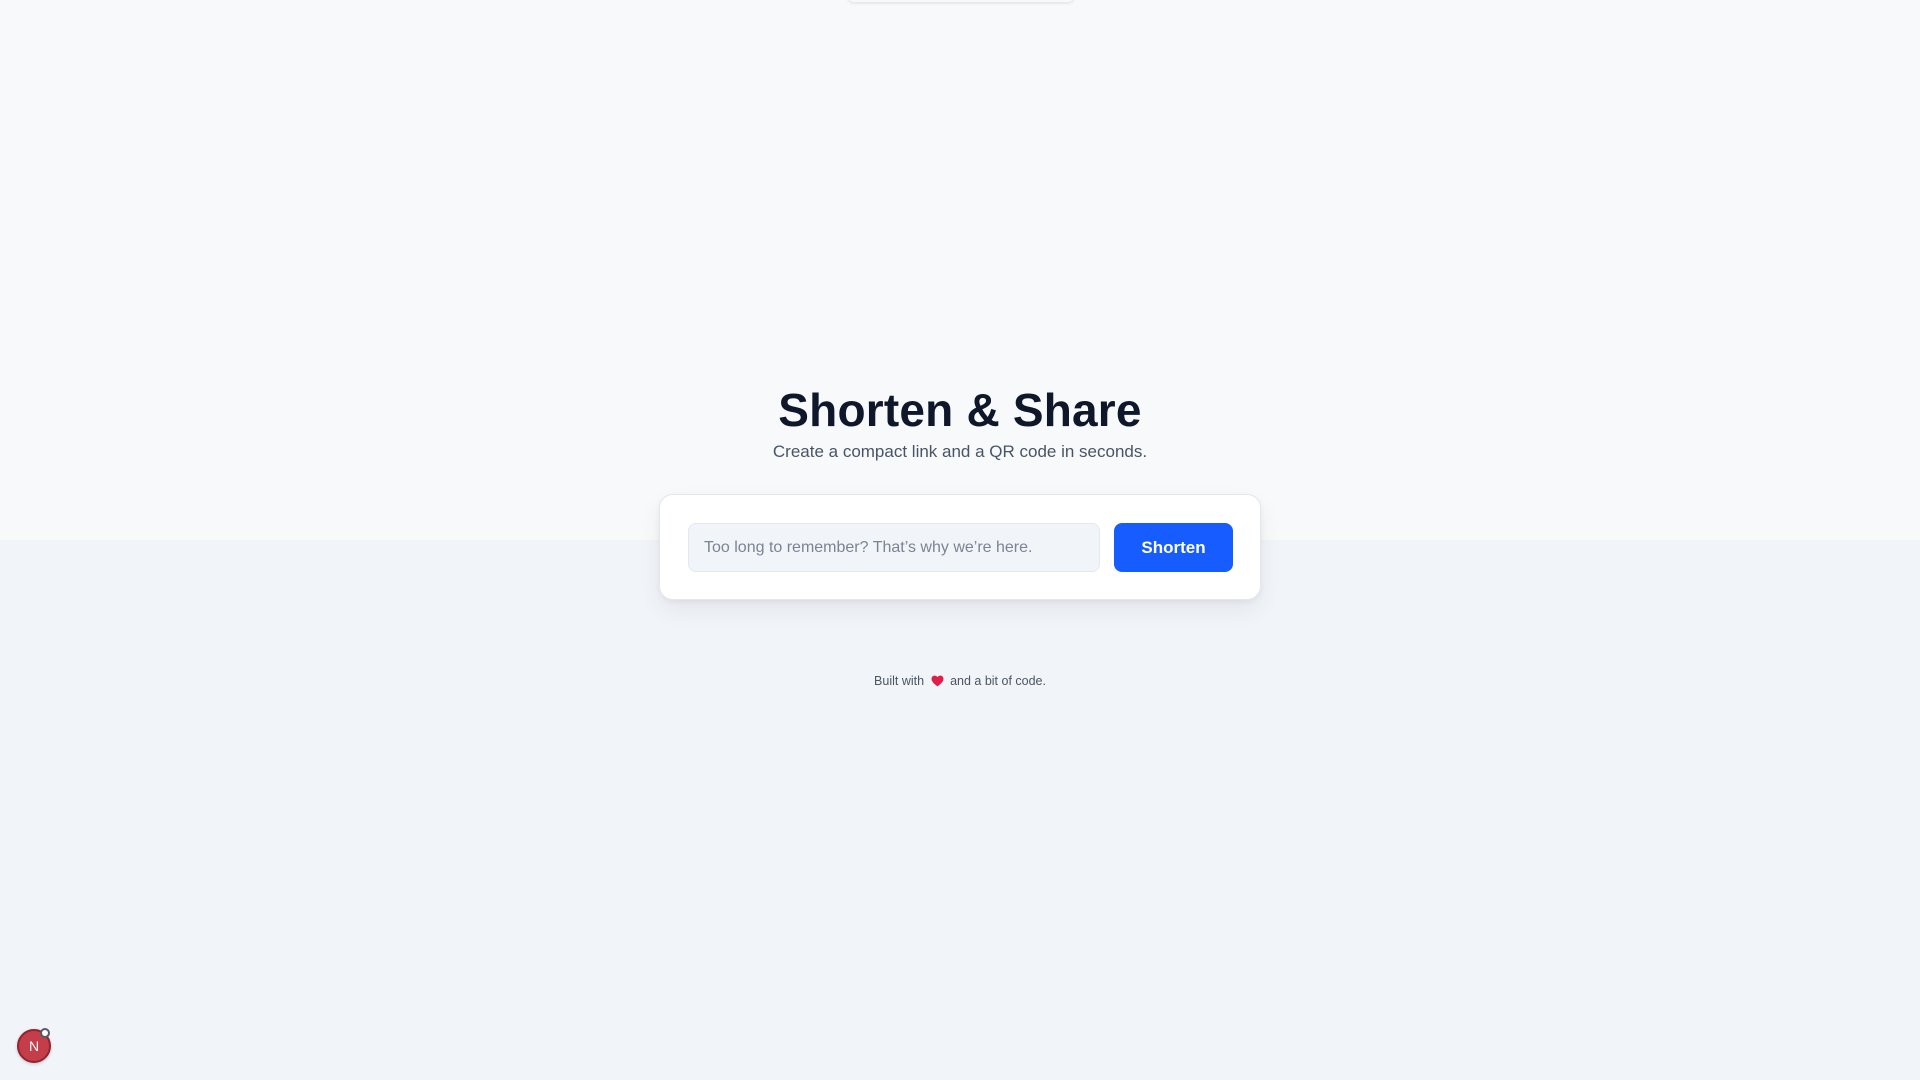  What do you see at coordinates (937, 681) in the screenshot?
I see `heart-icon` at bounding box center [937, 681].